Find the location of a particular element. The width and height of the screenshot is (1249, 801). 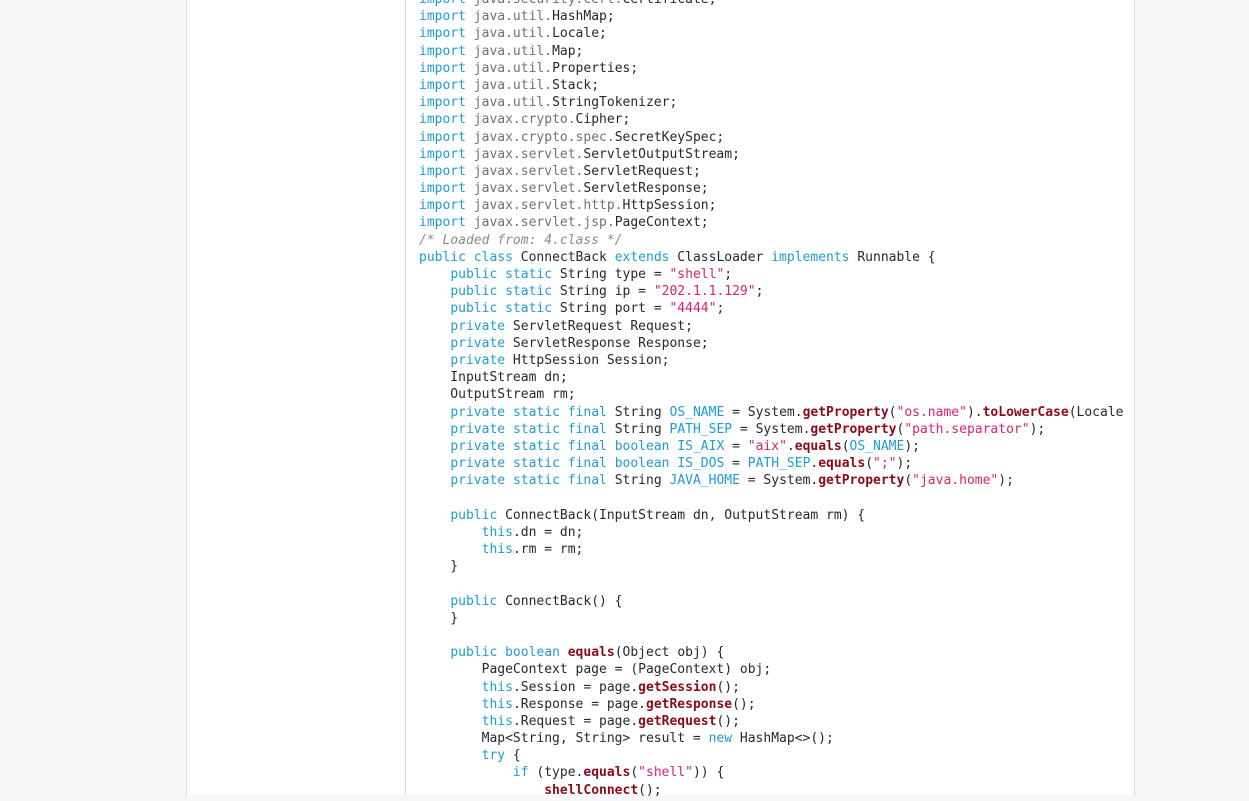

code-token: javax.servlet.jsp. is located at coordinates (544, 223).